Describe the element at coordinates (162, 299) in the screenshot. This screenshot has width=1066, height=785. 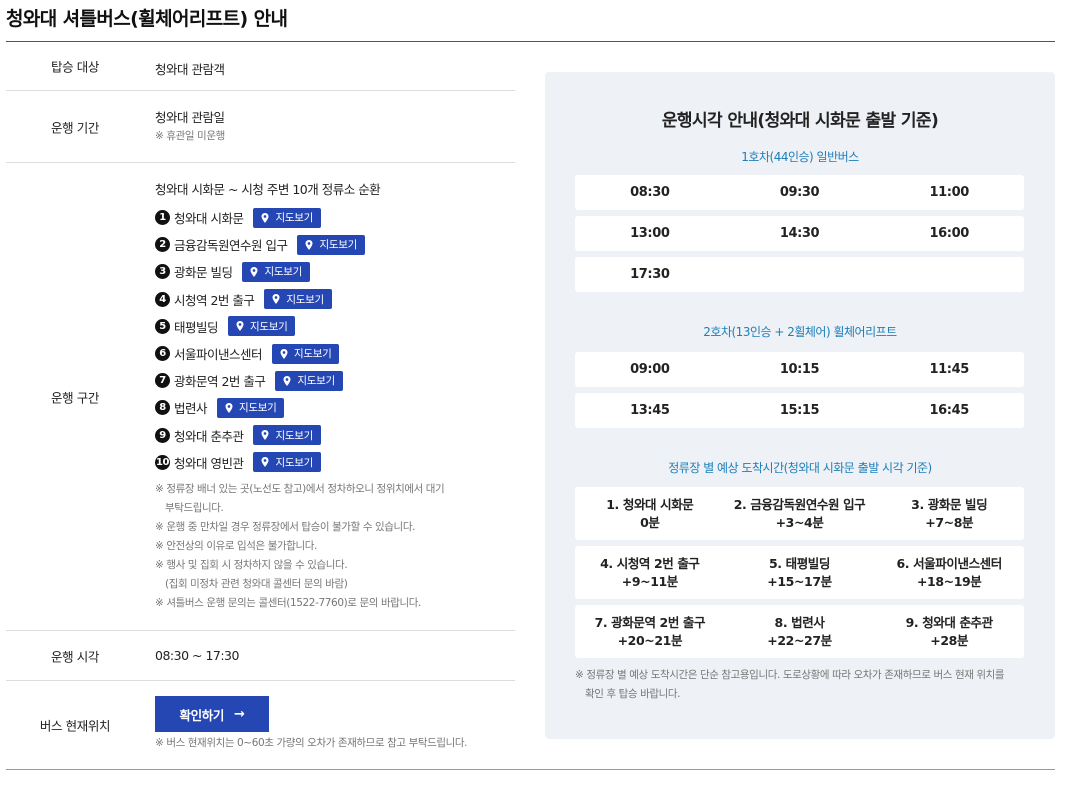
I see `stop-number-badge: 4` at that location.